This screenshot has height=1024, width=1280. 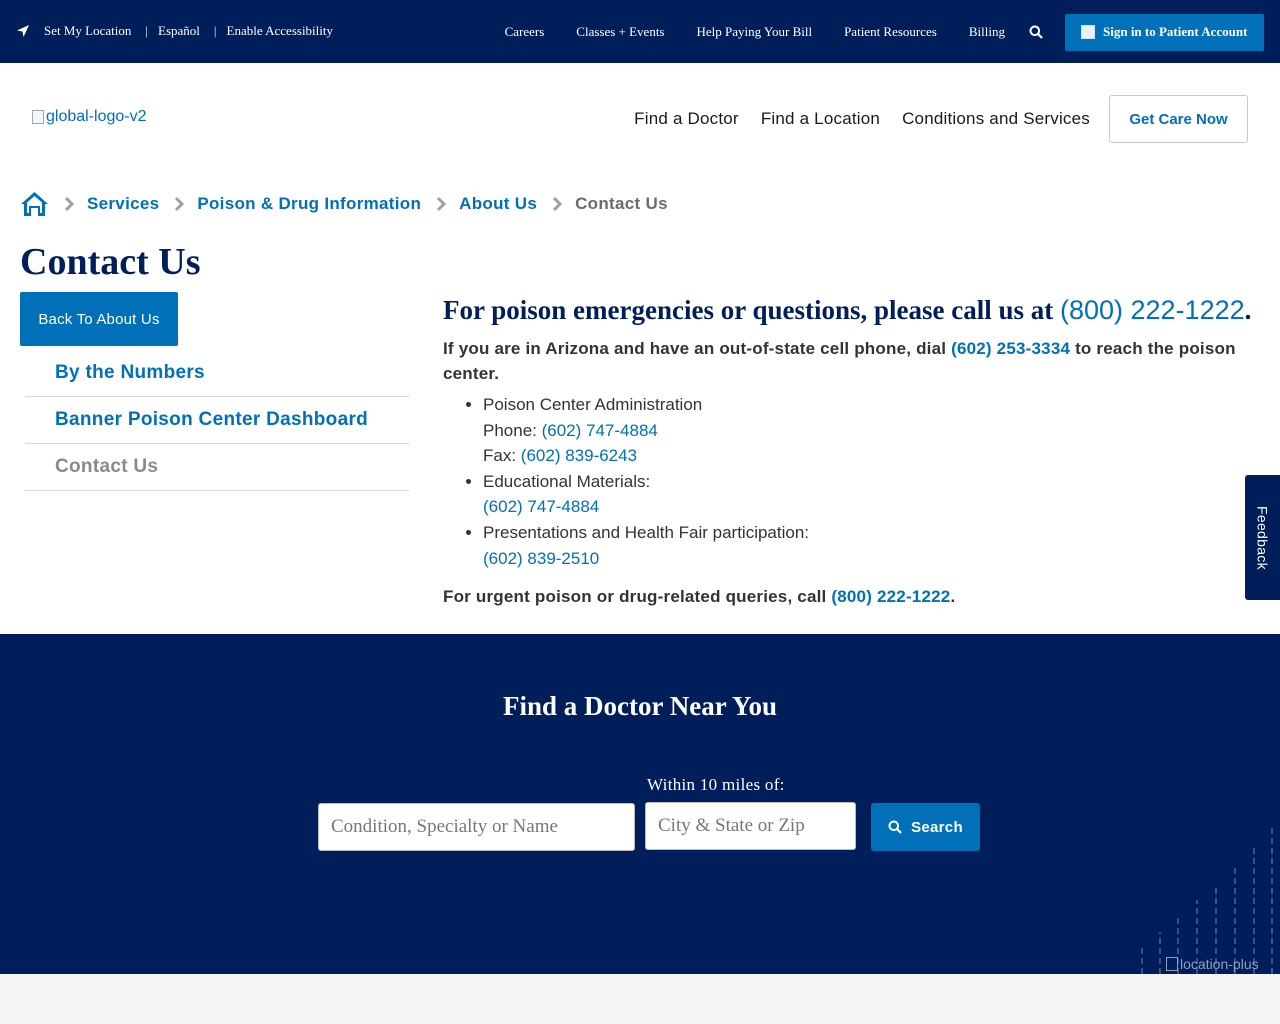 I want to click on within-miles-label: Within 10 miles of:, so click(x=716, y=784).